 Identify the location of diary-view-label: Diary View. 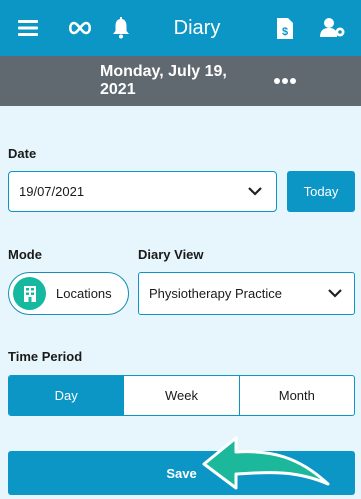
(171, 254).